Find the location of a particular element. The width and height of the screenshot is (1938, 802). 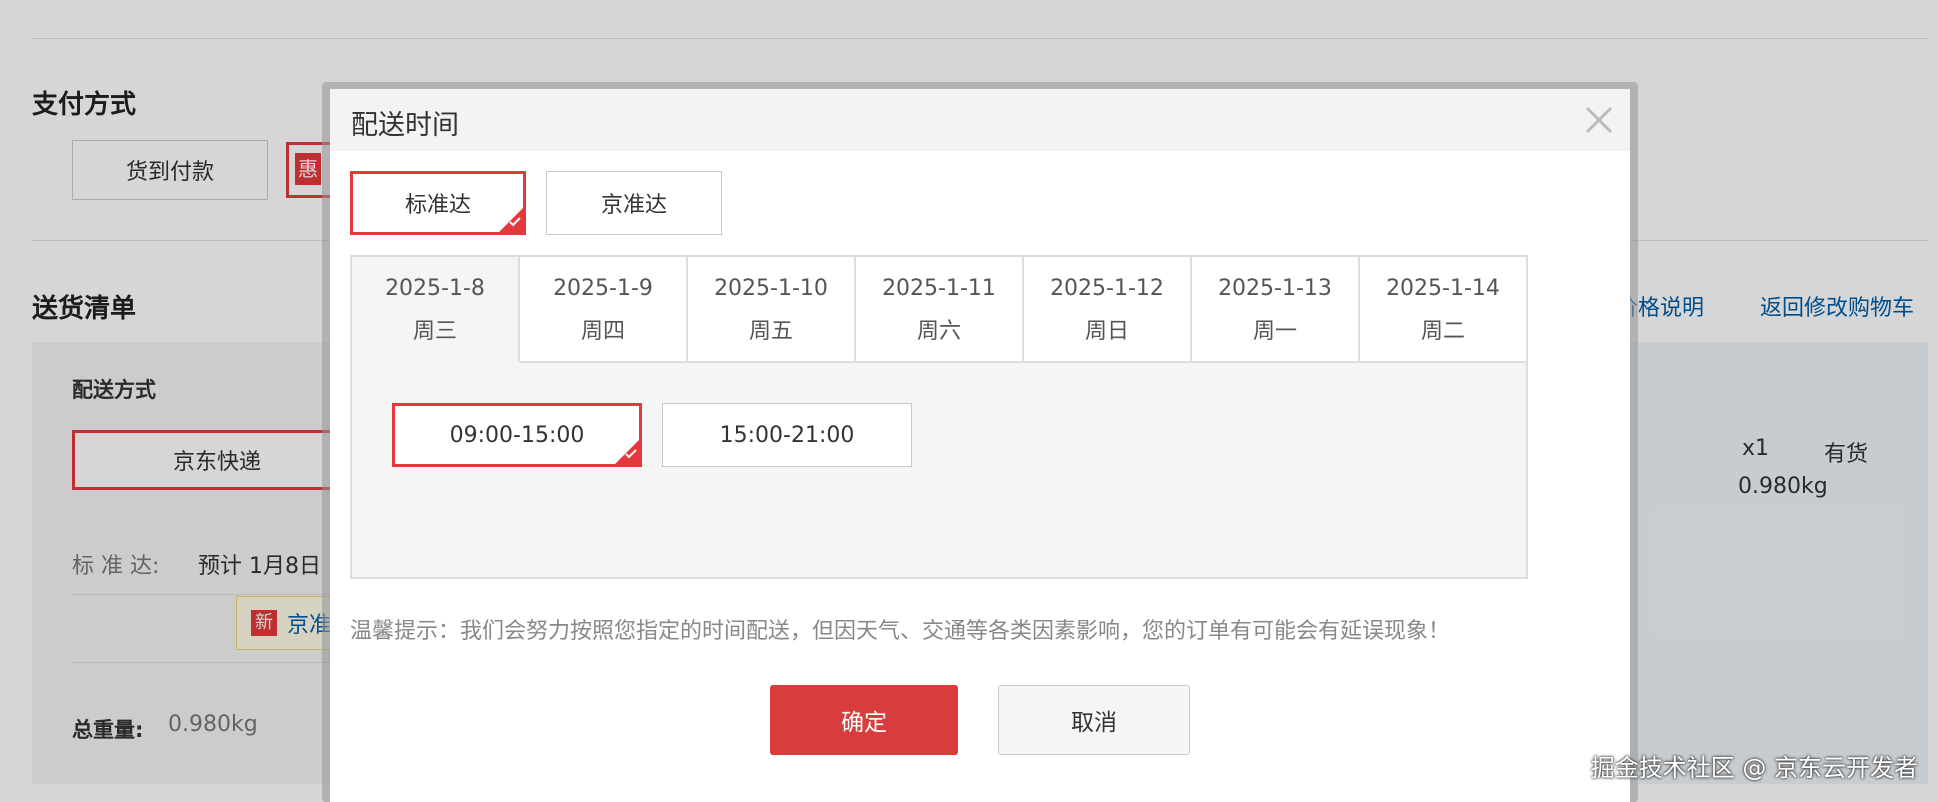

date-tab: 2025-1-13 周一 is located at coordinates (1276, 310).